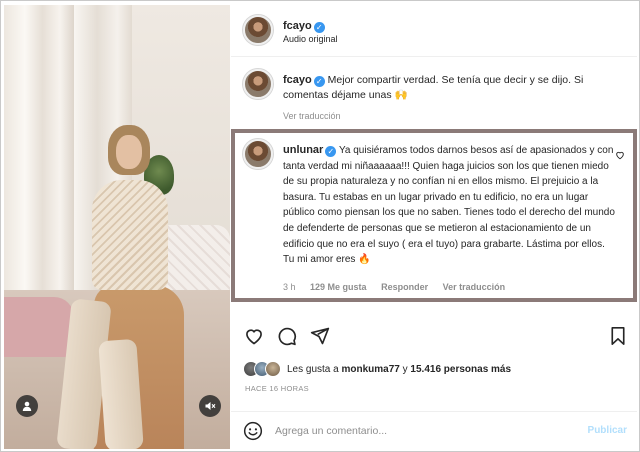 Image resolution: width=640 pixels, height=452 pixels. I want to click on comment-input, so click(425, 431).